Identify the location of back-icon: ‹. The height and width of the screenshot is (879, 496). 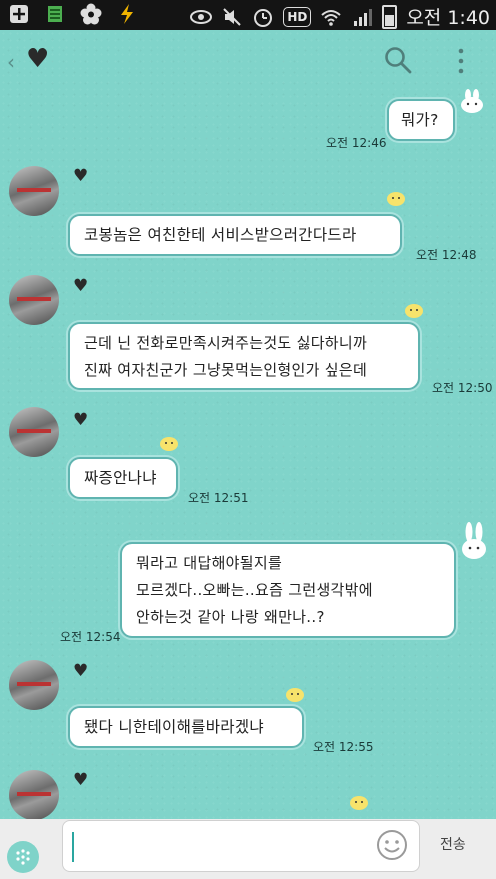
(11, 62).